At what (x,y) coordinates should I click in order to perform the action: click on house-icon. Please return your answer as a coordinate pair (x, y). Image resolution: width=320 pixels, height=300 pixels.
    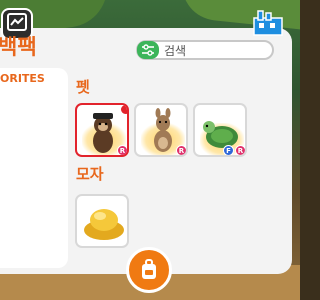
    Looking at the image, I should click on (268, 23).